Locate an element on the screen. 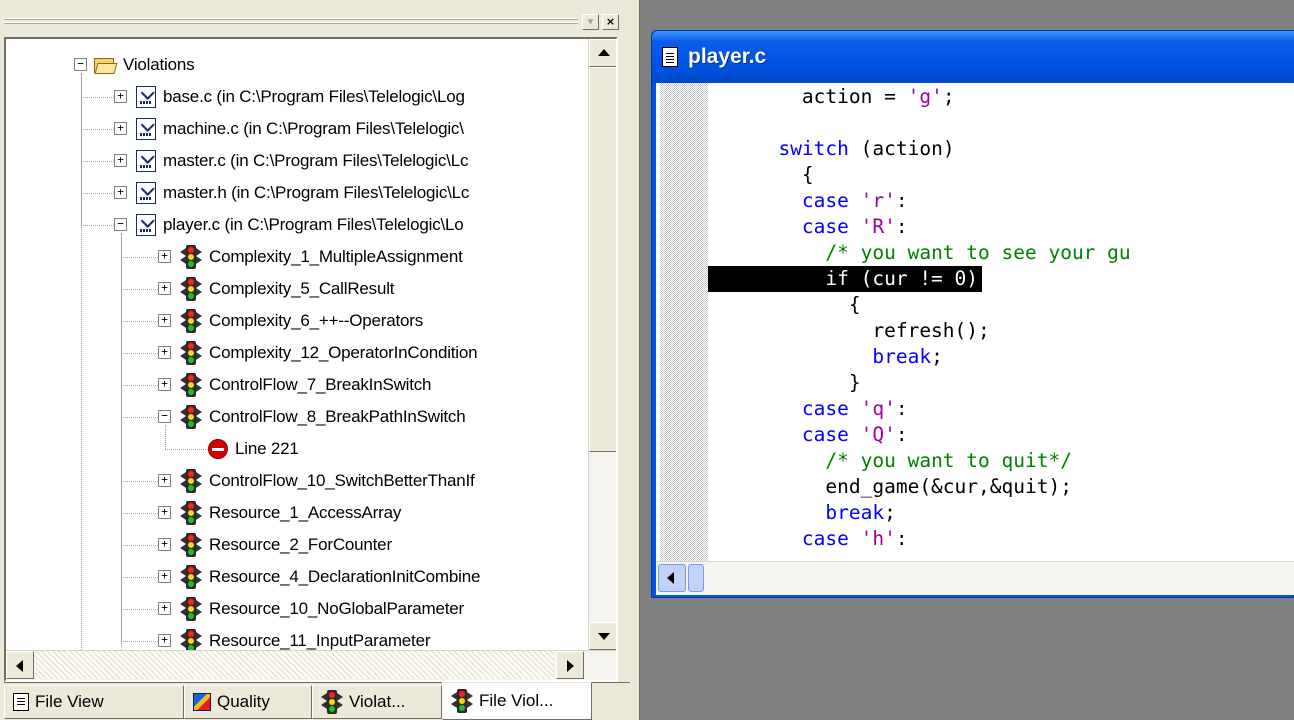  code-line: case 'h': is located at coordinates (808, 539).